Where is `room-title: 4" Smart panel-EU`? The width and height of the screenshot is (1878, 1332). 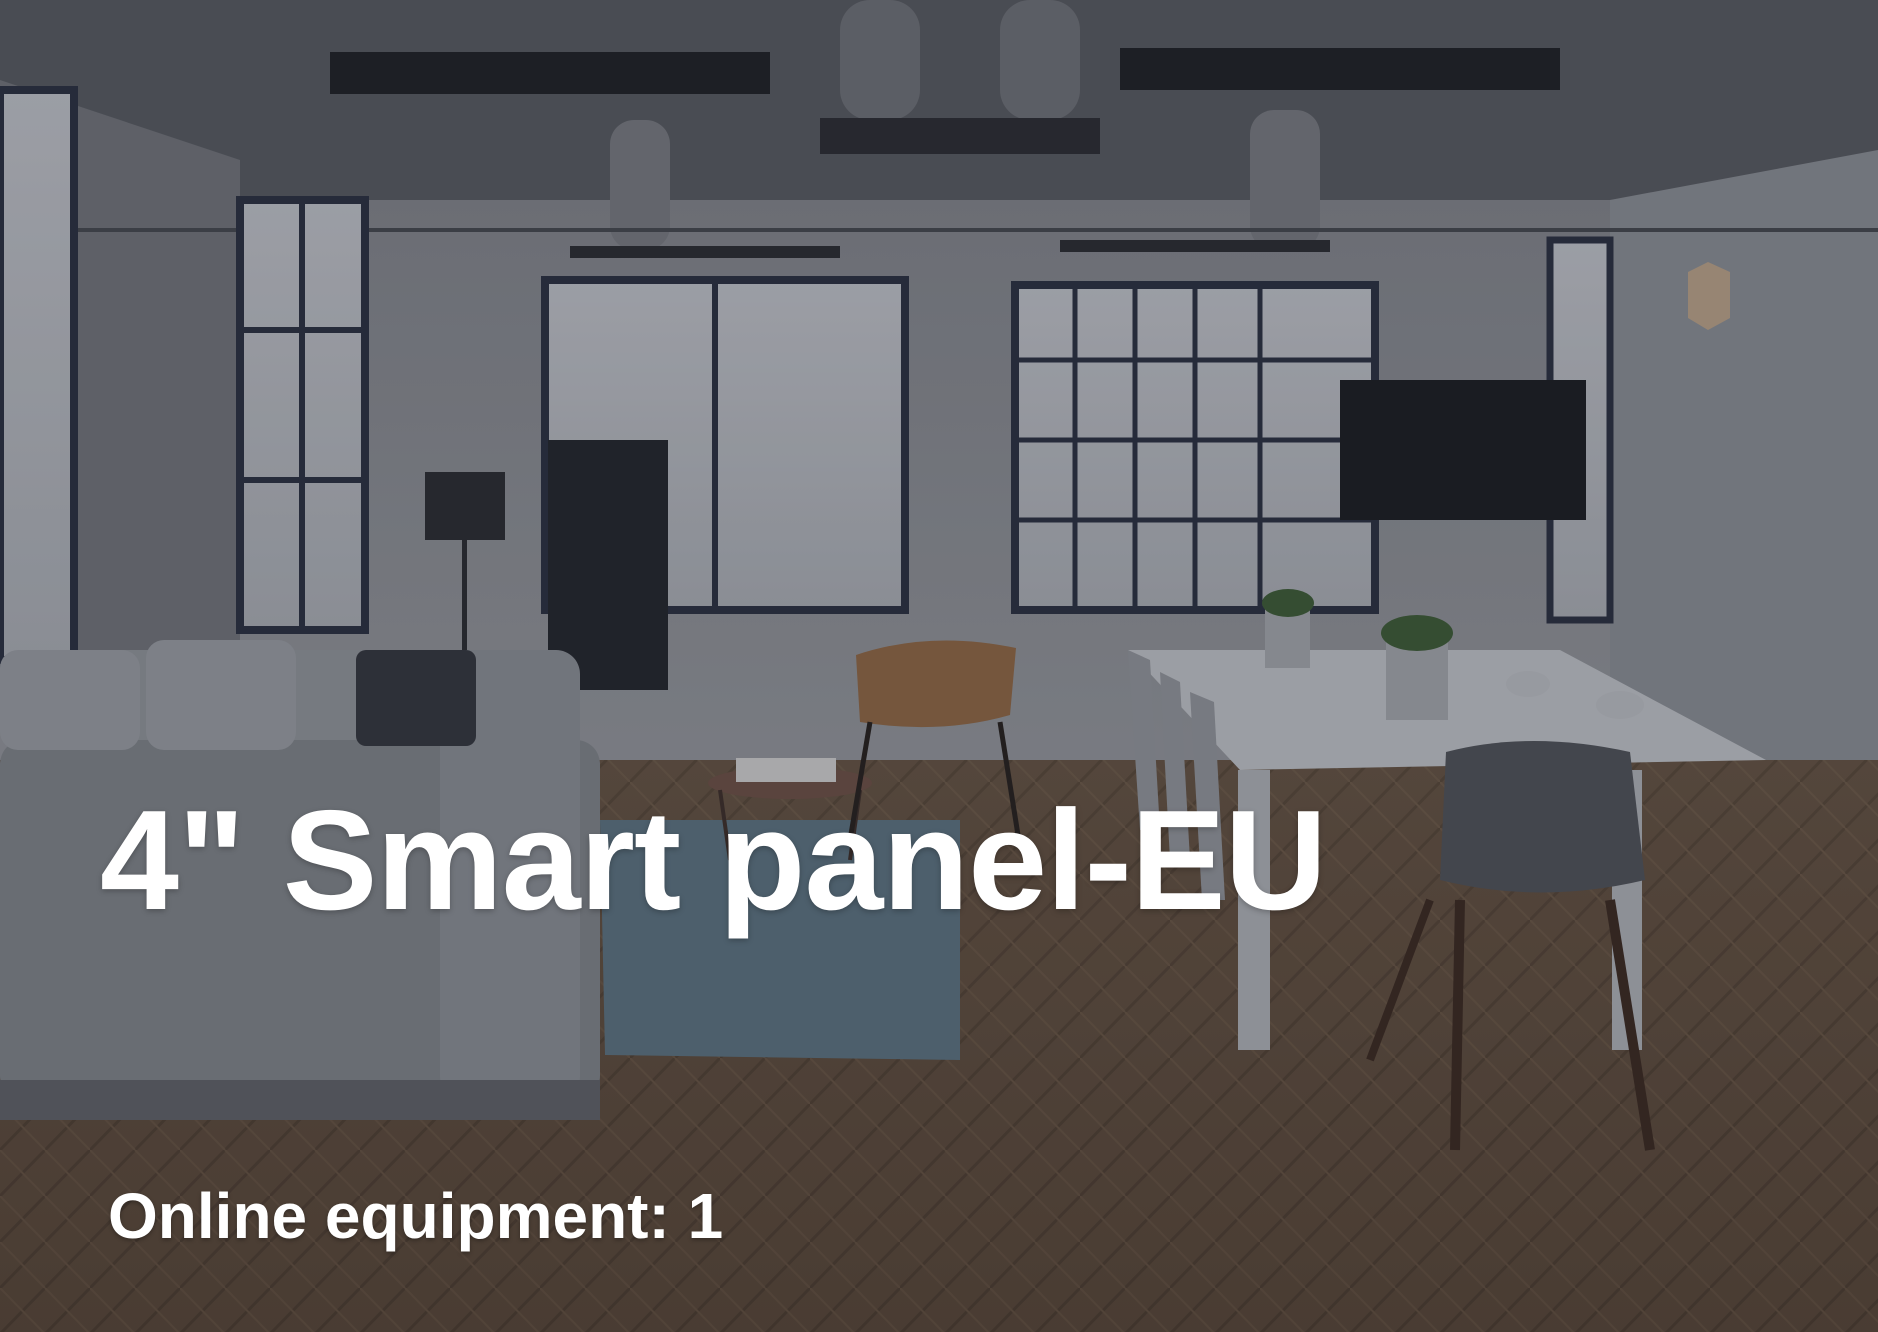 room-title: 4" Smart panel-EU is located at coordinates (713, 860).